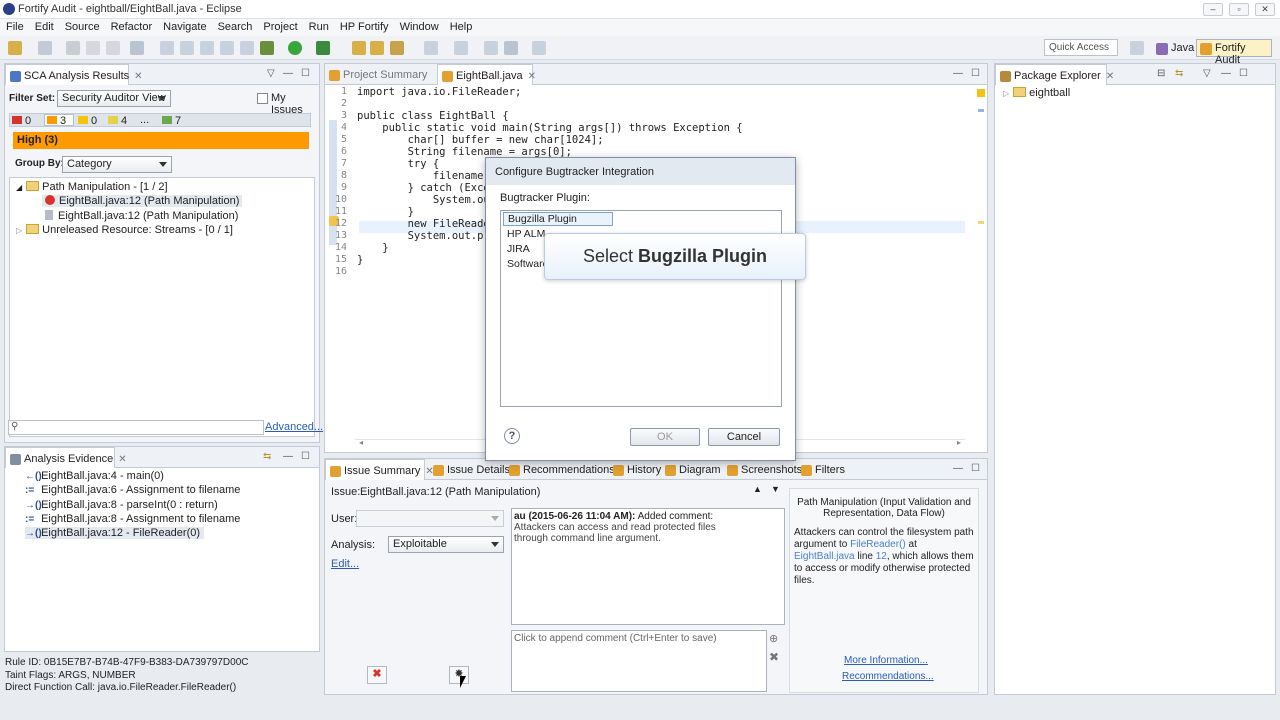 Image resolution: width=1280 pixels, height=720 pixels. What do you see at coordinates (491, 48) in the screenshot?
I see `back-icon` at bounding box center [491, 48].